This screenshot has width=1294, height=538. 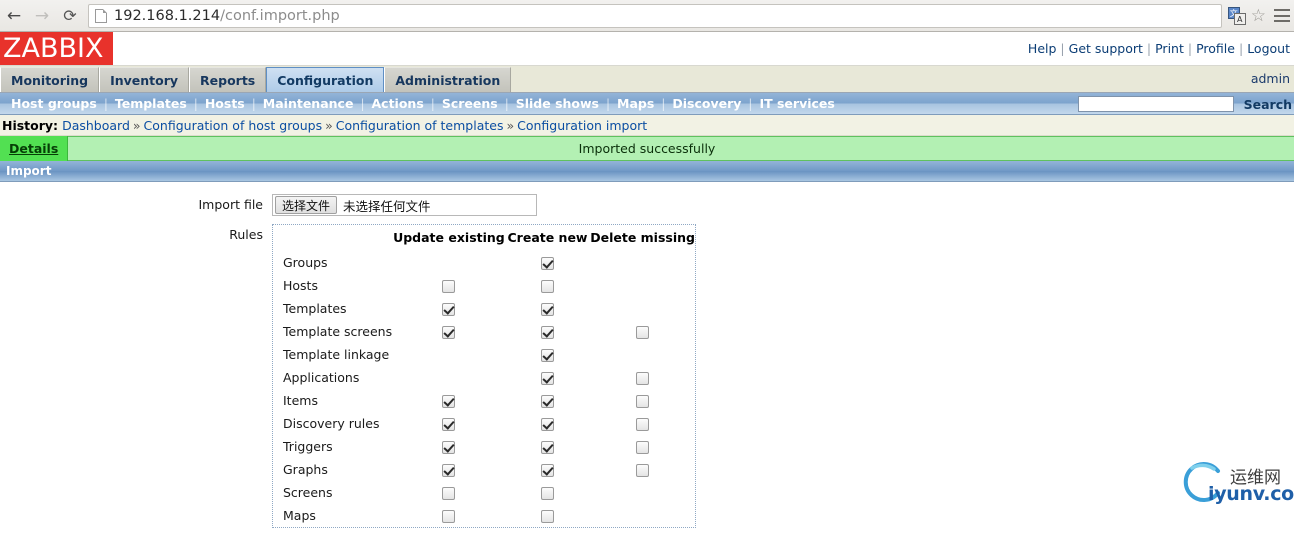 What do you see at coordinates (30, 125) in the screenshot?
I see `history-label: History:` at bounding box center [30, 125].